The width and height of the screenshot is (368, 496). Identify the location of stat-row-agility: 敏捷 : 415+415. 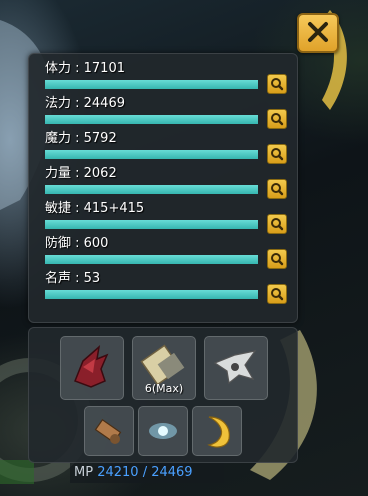
(166, 218).